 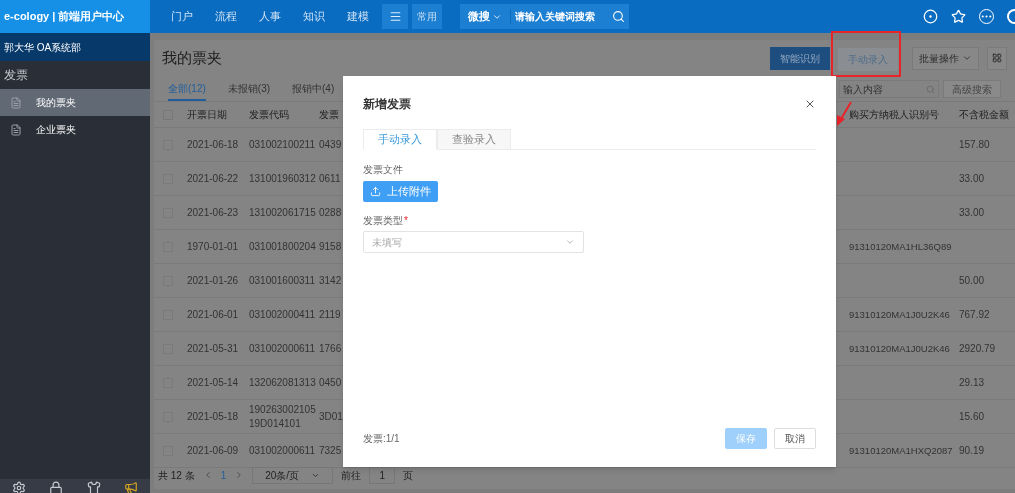 What do you see at coordinates (901, 450) in the screenshot?
I see `table-cell: 91310120MA1HXQ2087` at bounding box center [901, 450].